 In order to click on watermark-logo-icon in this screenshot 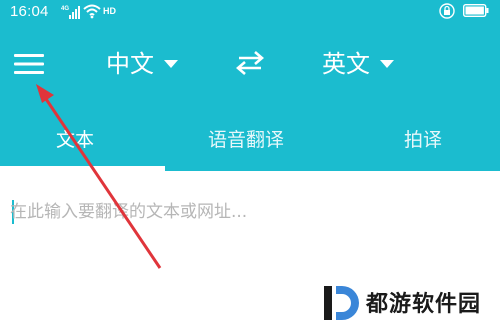, I will do `click(341, 303)`.